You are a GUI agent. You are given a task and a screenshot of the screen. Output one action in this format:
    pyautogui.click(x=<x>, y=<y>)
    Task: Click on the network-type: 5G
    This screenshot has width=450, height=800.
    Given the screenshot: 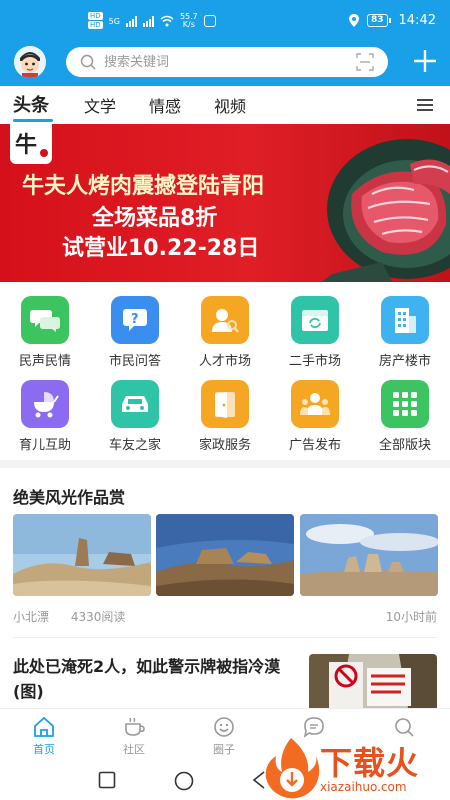 What is the action you would take?
    pyautogui.click(x=114, y=21)
    